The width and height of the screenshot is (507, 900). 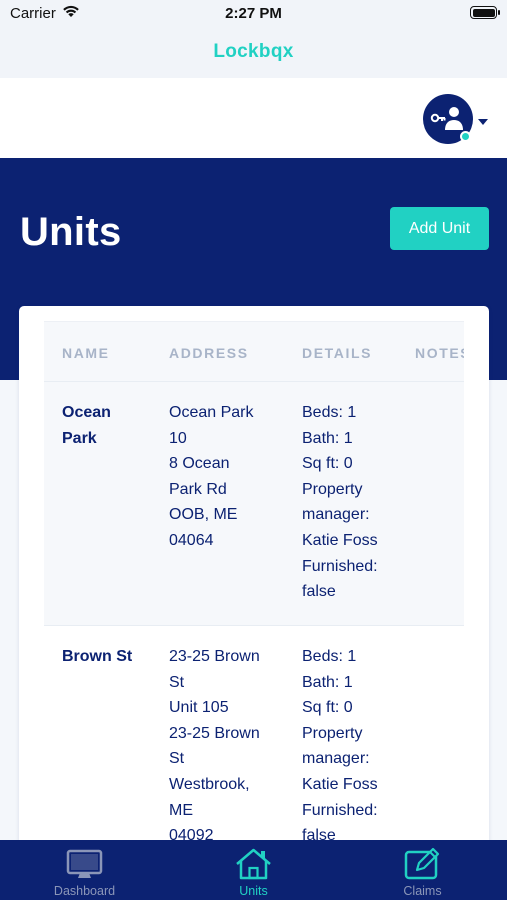 I want to click on unit-name-cell: Brown St, so click(x=109, y=657).